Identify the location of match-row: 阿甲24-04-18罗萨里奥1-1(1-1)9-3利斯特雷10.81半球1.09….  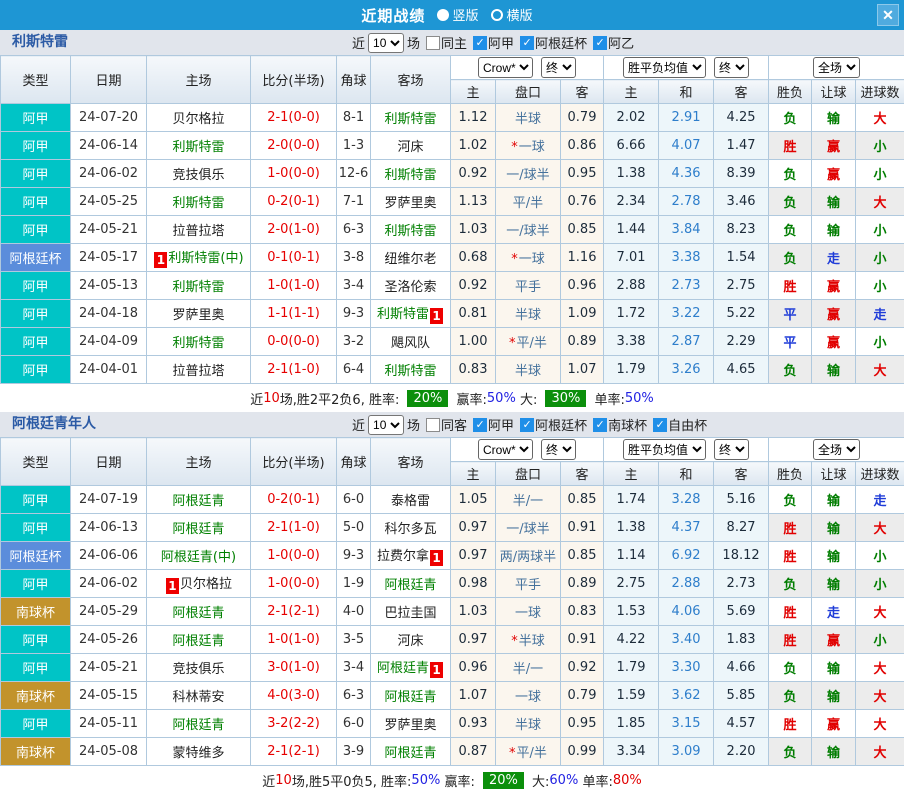
(452, 314).